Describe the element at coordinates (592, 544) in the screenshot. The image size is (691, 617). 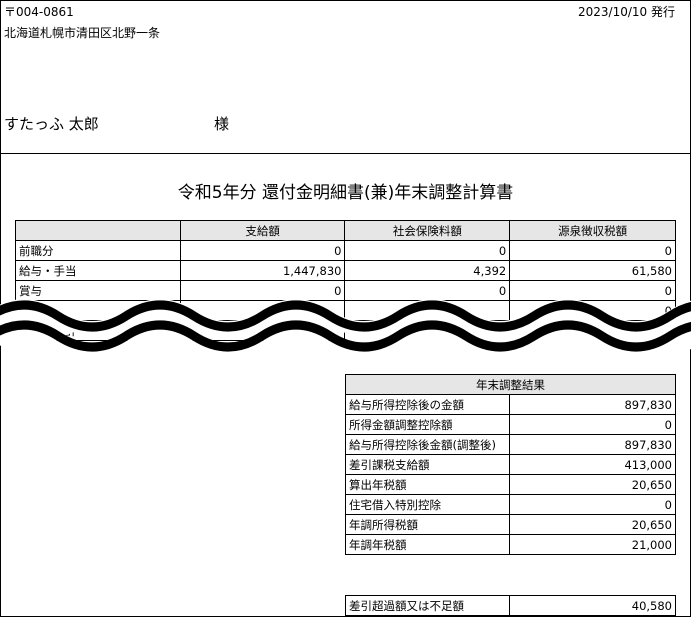
I see `cell-value: 21,000` at that location.